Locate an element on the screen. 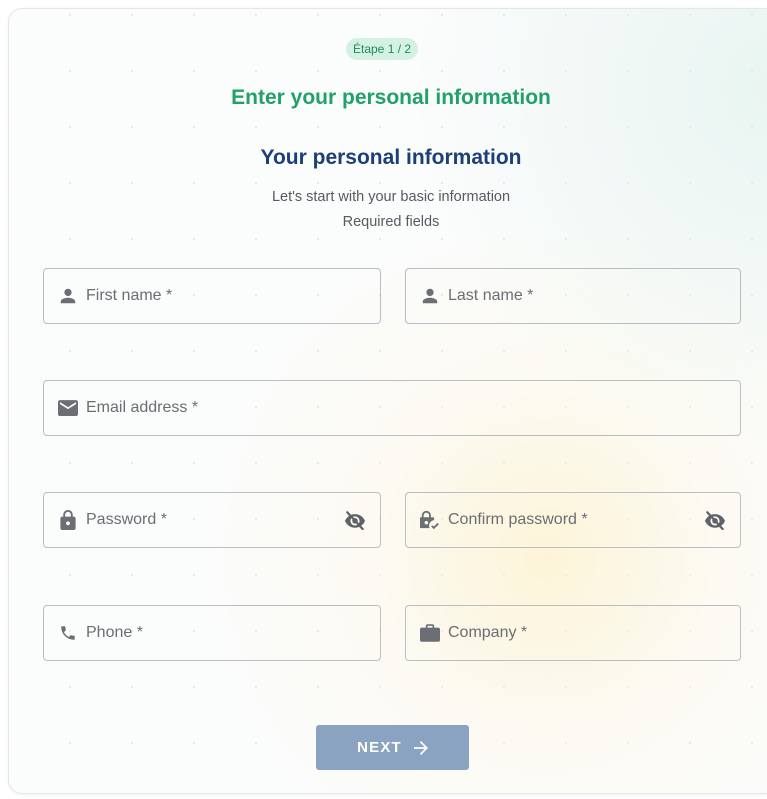  next-button: NEXT is located at coordinates (392, 747).